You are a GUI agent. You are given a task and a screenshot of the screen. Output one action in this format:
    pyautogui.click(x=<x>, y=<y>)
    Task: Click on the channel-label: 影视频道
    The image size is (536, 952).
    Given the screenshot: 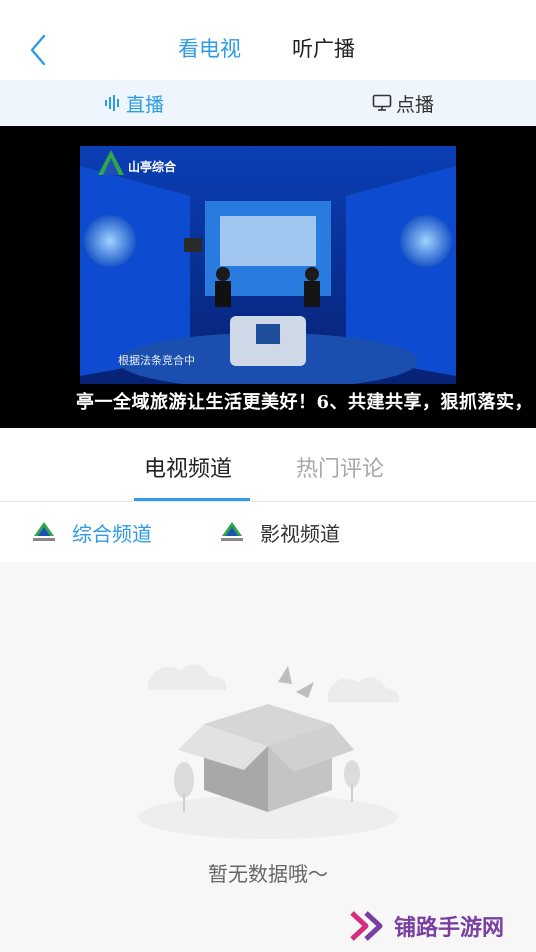 What is the action you would take?
    pyautogui.click(x=300, y=533)
    